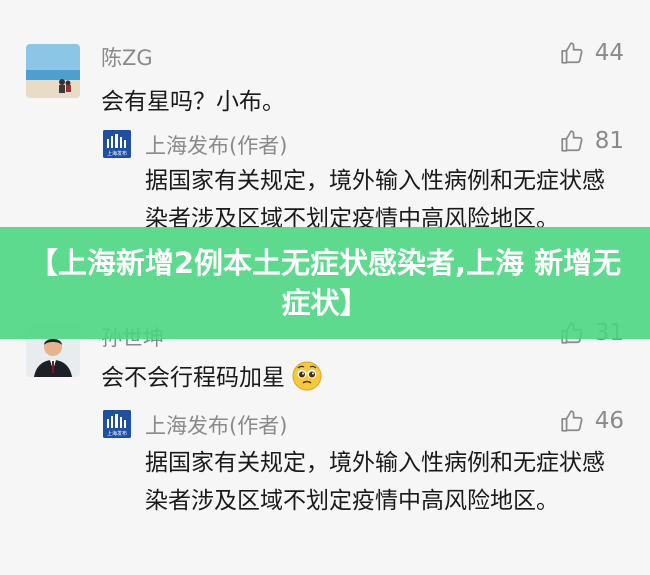 The image size is (650, 575). What do you see at coordinates (609, 141) in the screenshot?
I see `like-count: 81` at bounding box center [609, 141].